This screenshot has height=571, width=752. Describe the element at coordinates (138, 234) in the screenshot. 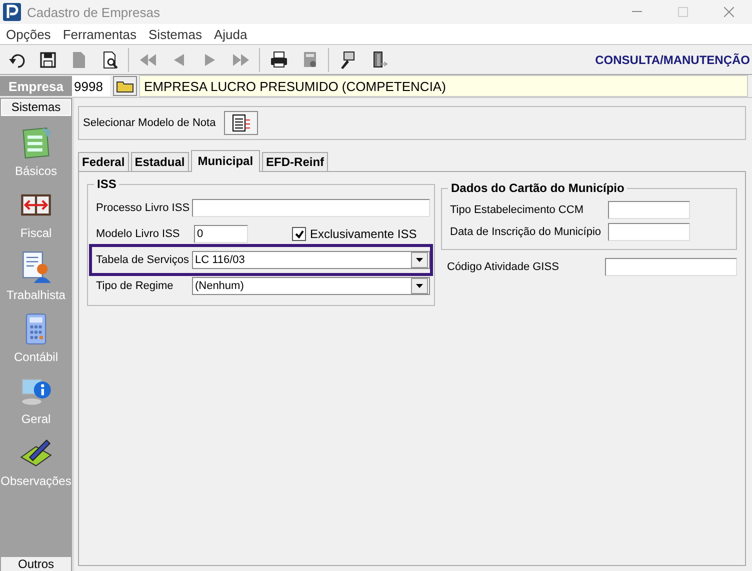

I see `field-label: Modelo Livro ISS` at that location.